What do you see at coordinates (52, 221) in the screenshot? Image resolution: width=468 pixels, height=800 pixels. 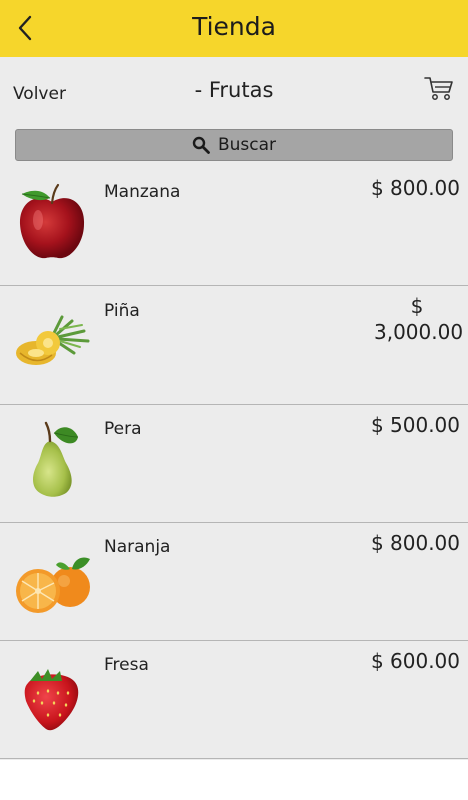 I see `apple-image` at bounding box center [52, 221].